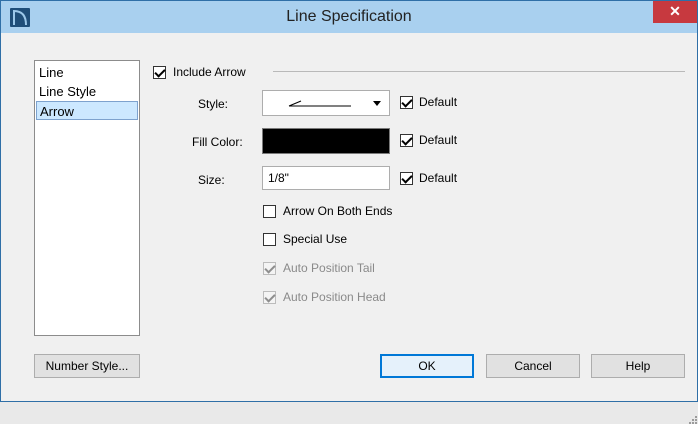  Describe the element at coordinates (269, 268) in the screenshot. I see `auto-tail-checkbox` at that location.